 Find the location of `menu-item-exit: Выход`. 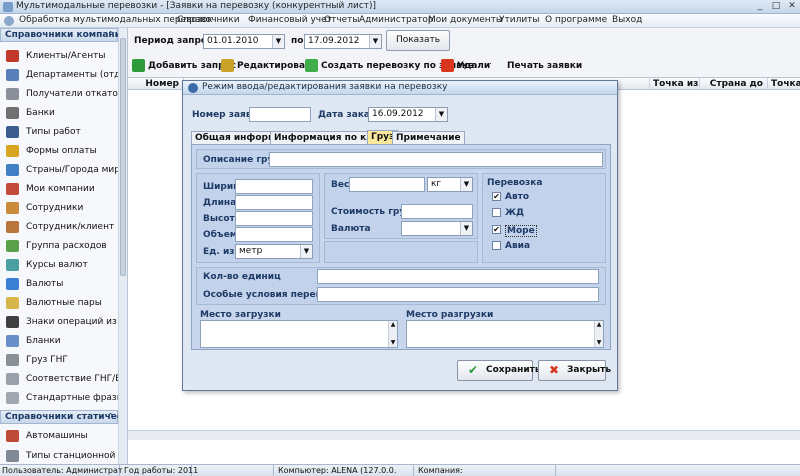

menu-item-exit: Выход is located at coordinates (627, 20).